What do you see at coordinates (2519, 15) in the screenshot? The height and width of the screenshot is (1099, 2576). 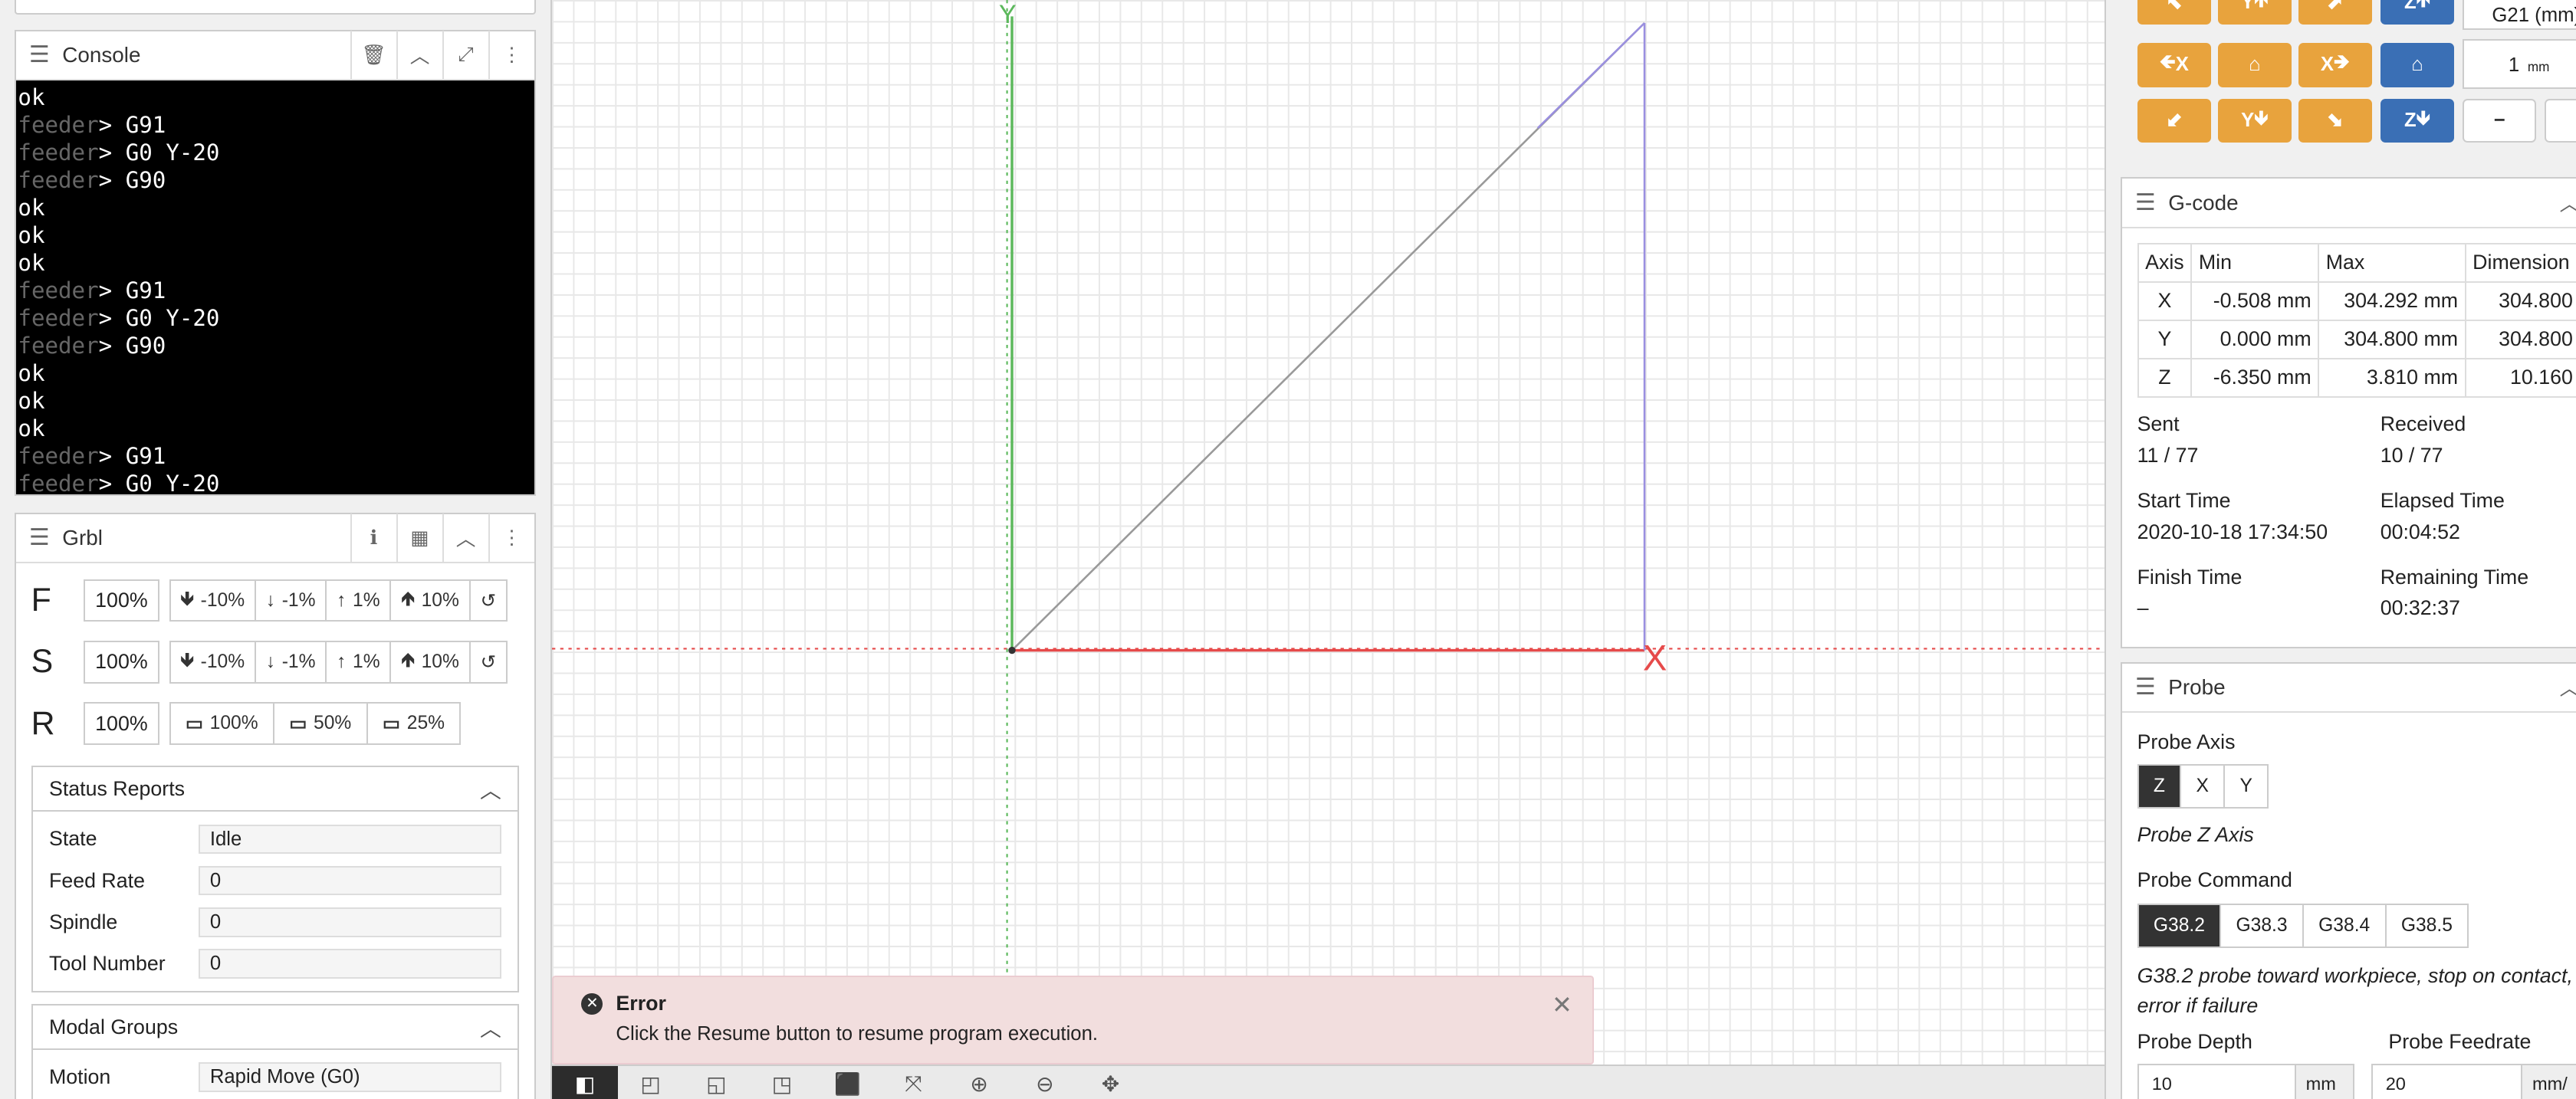 I see `units-select: G21 (mm)` at bounding box center [2519, 15].